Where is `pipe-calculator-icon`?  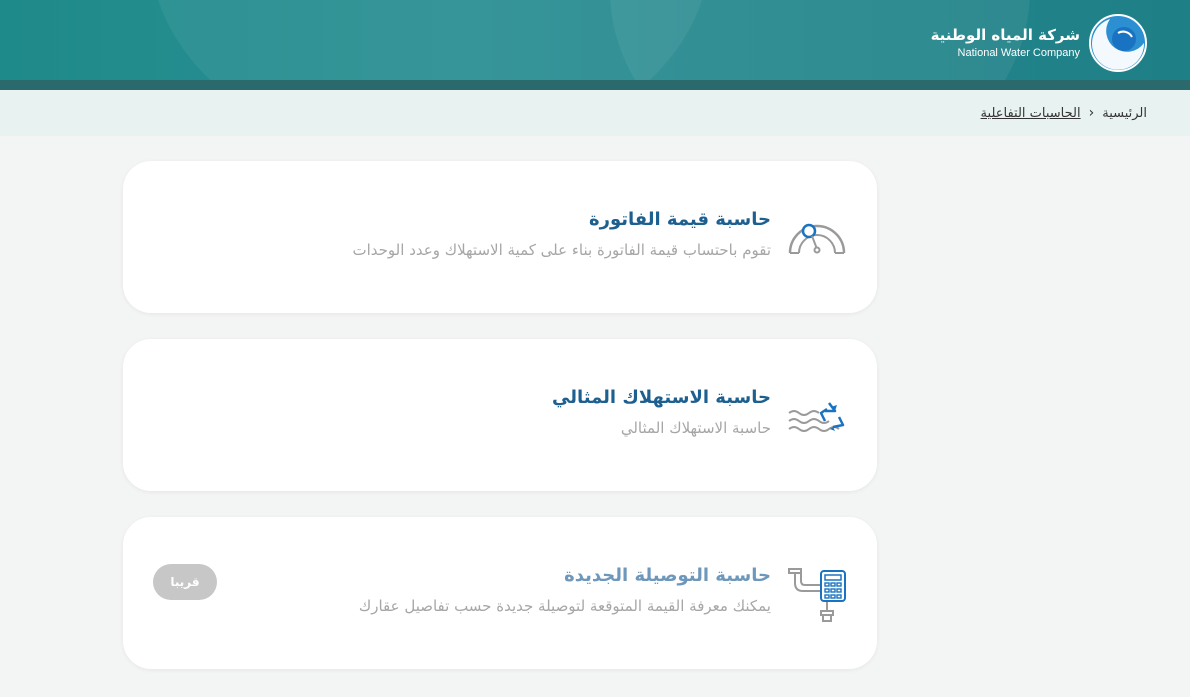 pipe-calculator-icon is located at coordinates (817, 595).